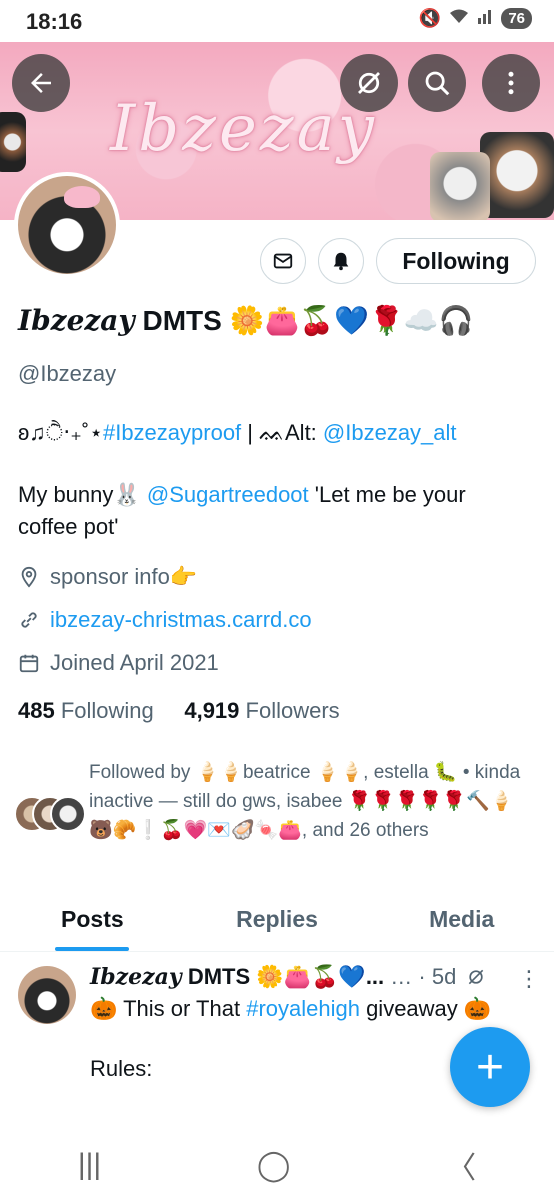  What do you see at coordinates (181, 620) in the screenshot?
I see `website-link: ibzezay-christmas.carrd.co` at bounding box center [181, 620].